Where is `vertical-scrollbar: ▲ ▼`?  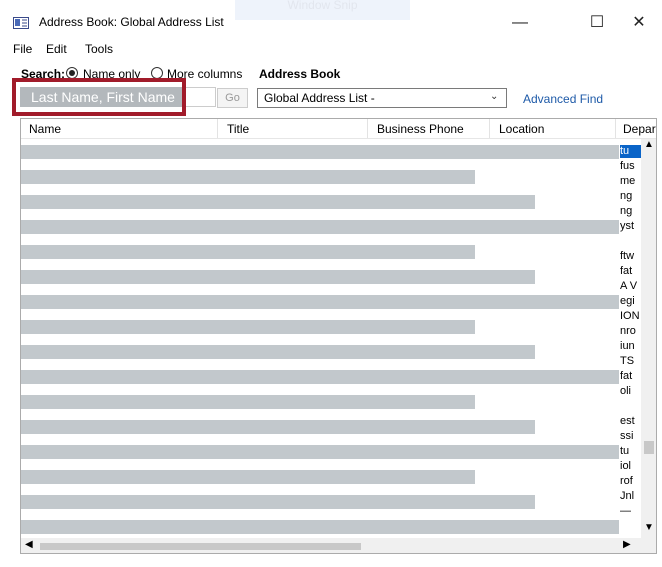 vertical-scrollbar: ▲ ▼ is located at coordinates (648, 338).